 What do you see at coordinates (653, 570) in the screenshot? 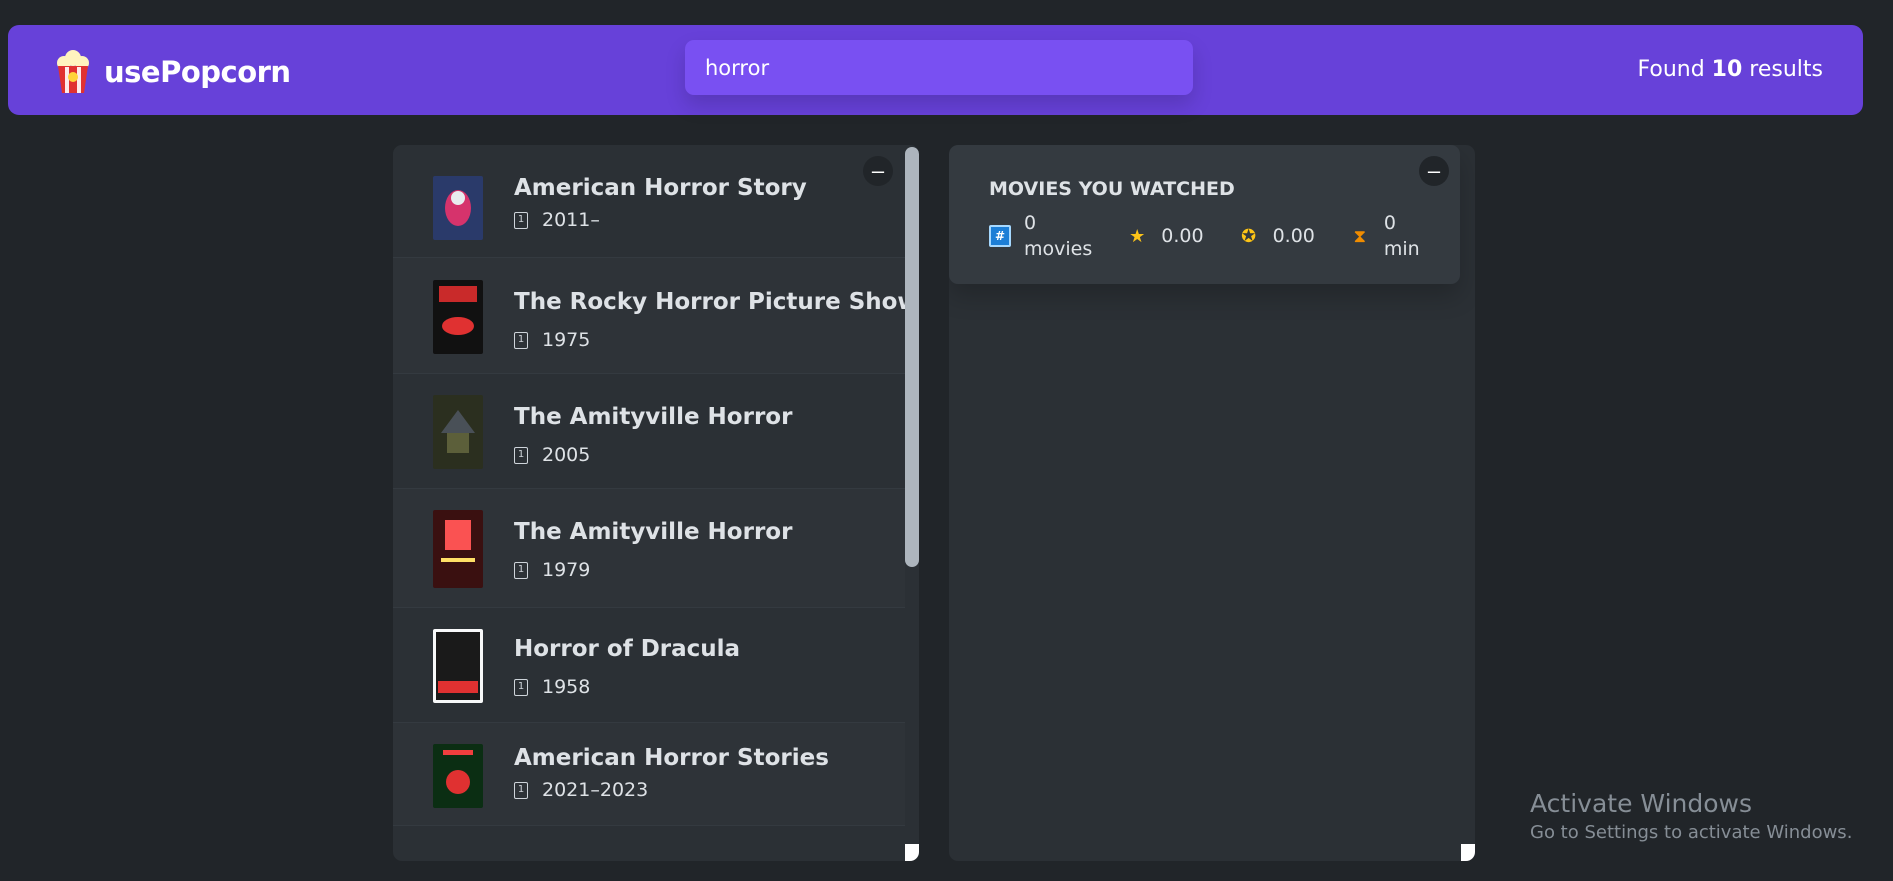
I see `movie-year: 1 1979` at bounding box center [653, 570].